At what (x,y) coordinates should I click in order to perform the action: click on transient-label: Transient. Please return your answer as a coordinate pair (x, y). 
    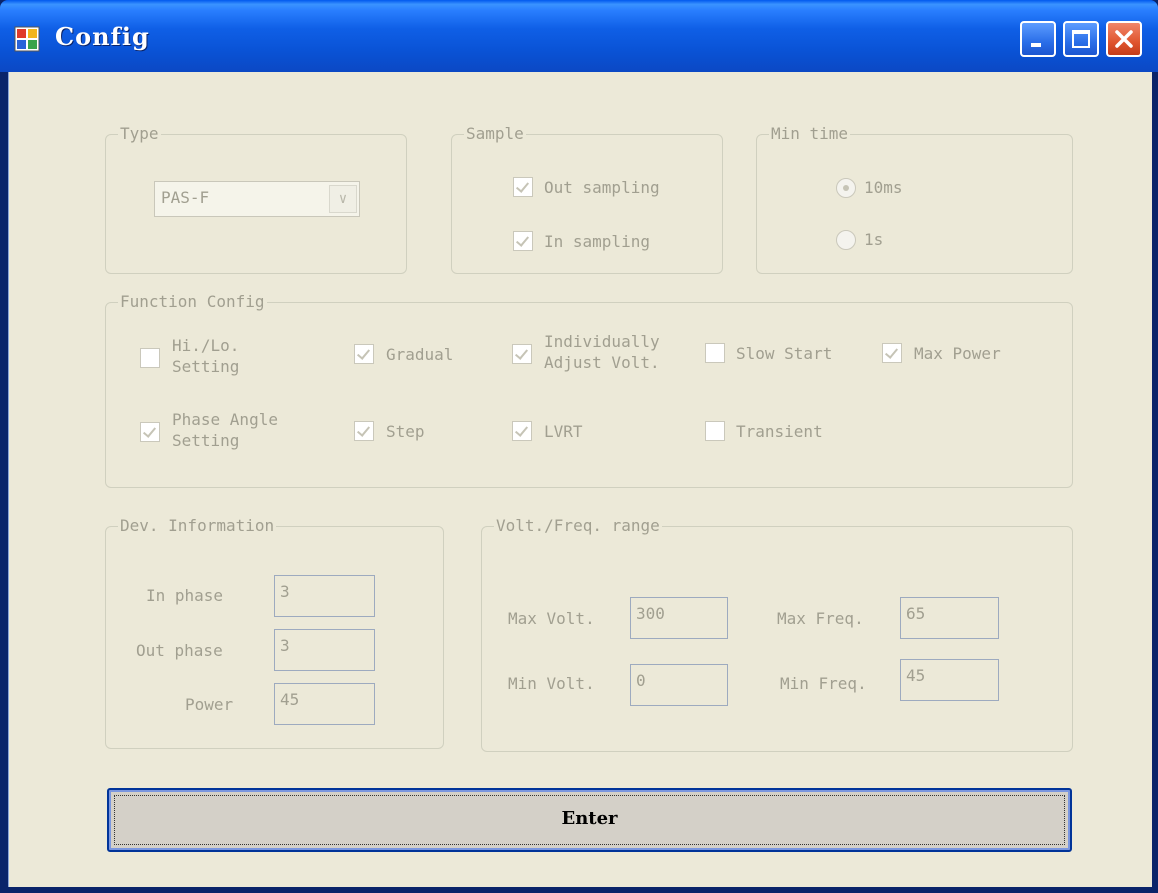
    Looking at the image, I should click on (779, 431).